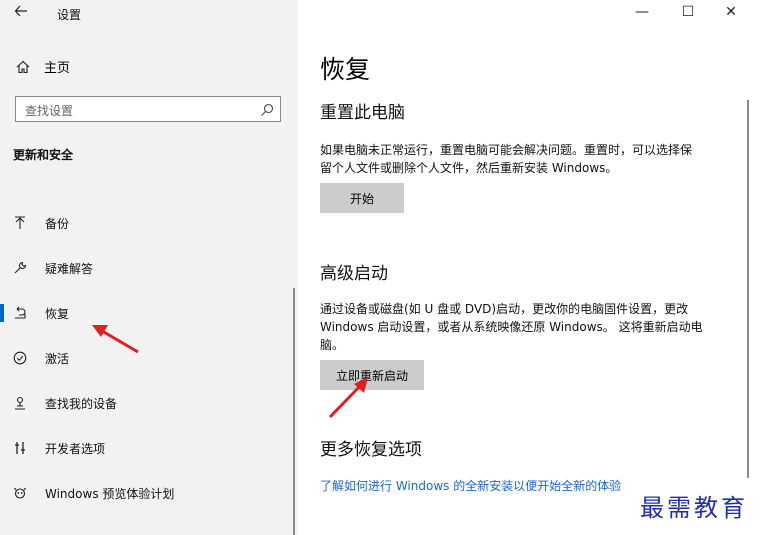  What do you see at coordinates (348, 398) in the screenshot?
I see `annotation-arrow-restart` at bounding box center [348, 398].